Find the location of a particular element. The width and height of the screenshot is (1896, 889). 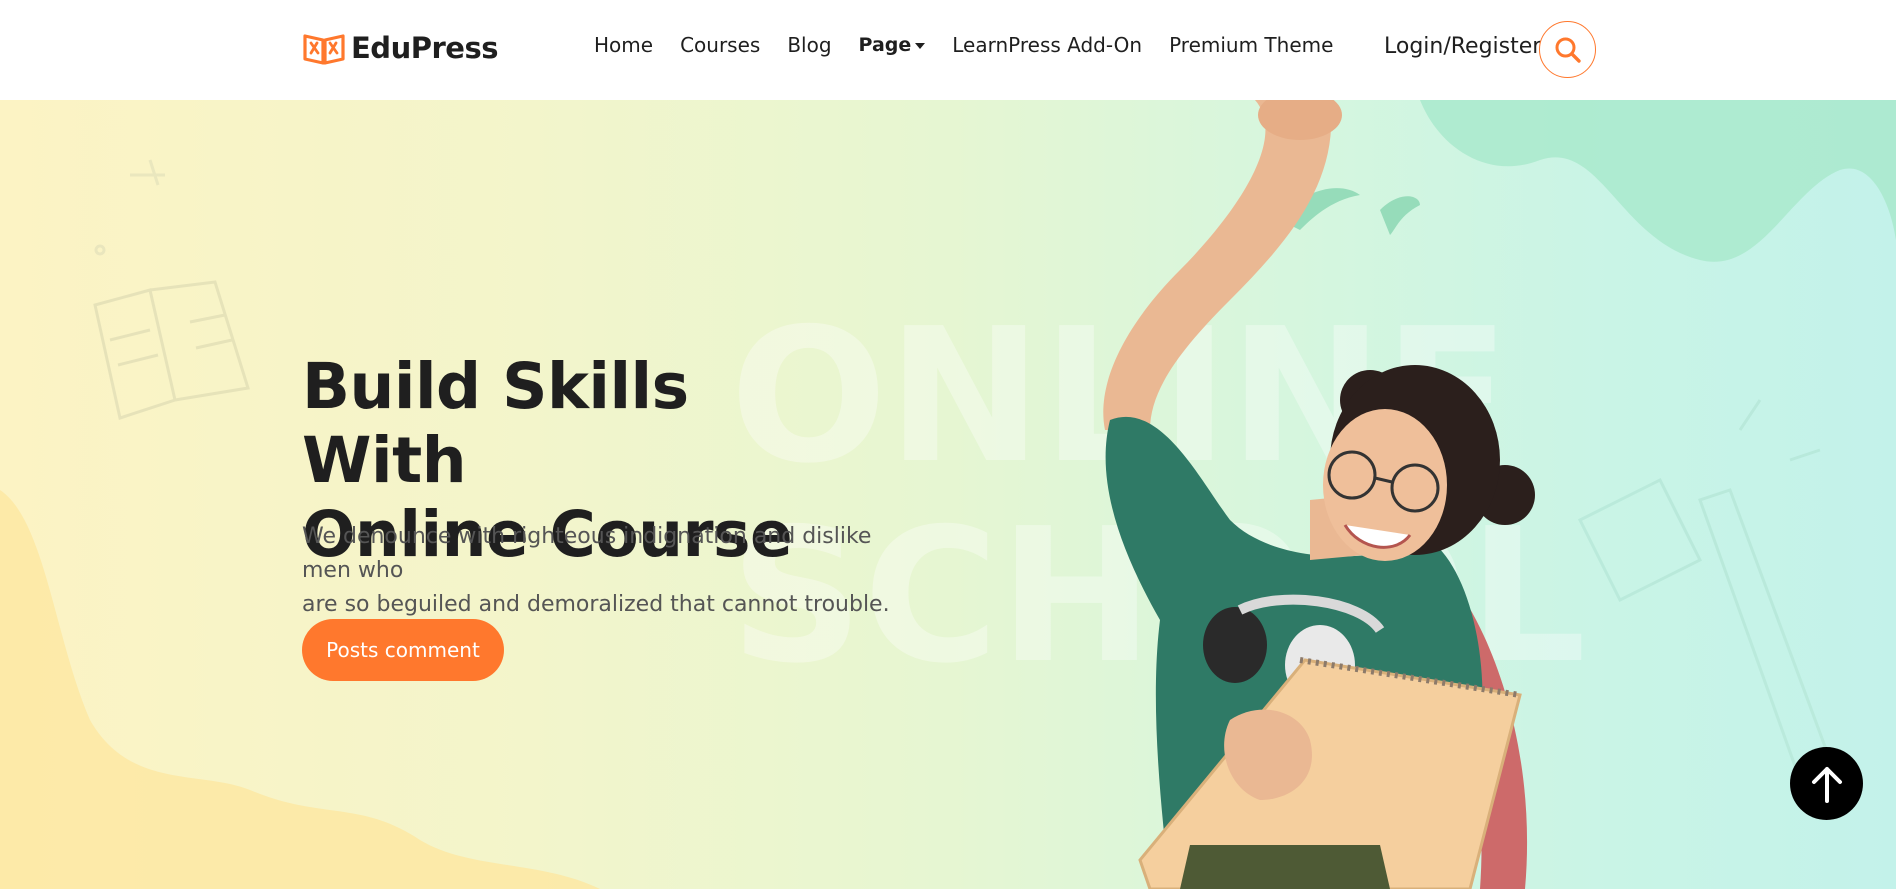

nav-item-page: Page is located at coordinates (892, 45).